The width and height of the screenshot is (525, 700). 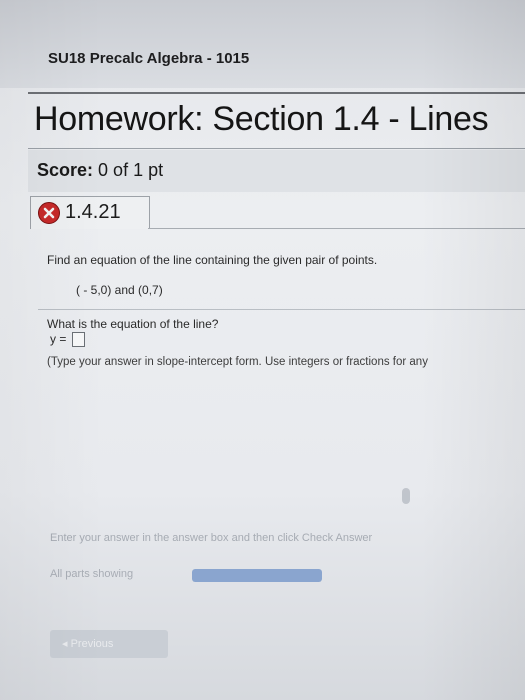 I want to click on parts-progress-bar, so click(x=257, y=575).